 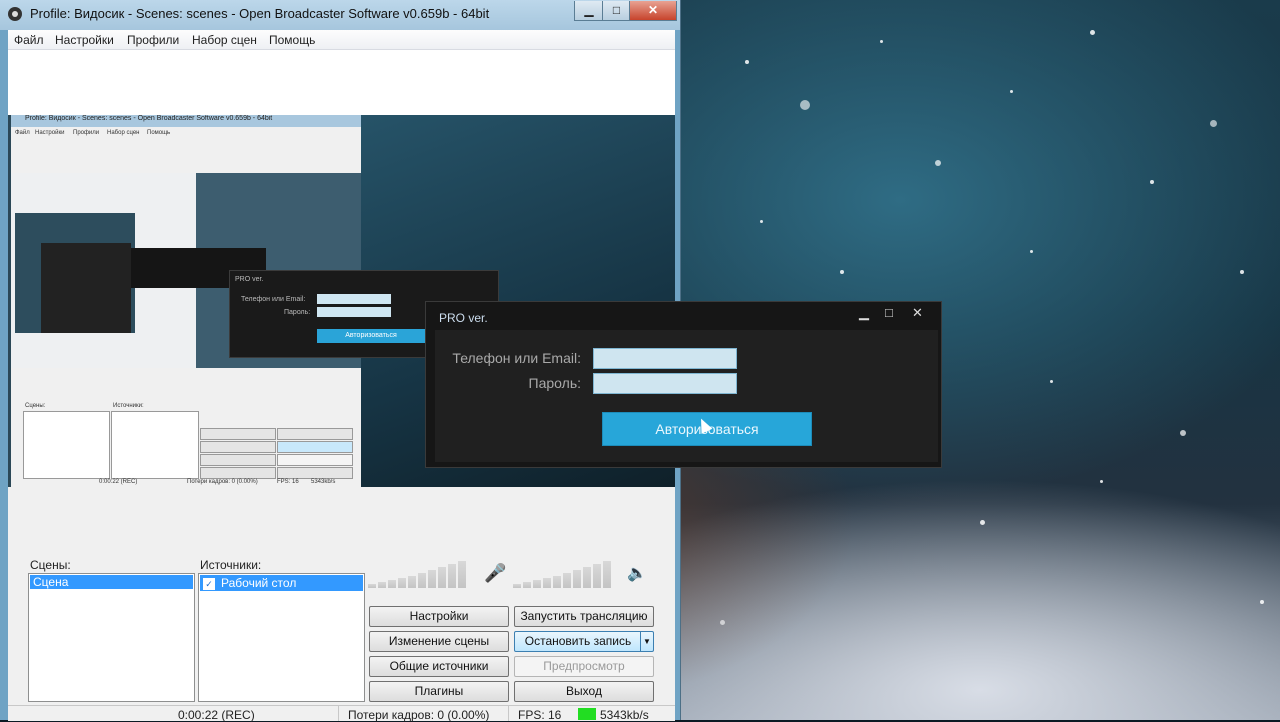 What do you see at coordinates (516, 358) in the screenshot?
I see `phone-label: Телефон или Email:` at bounding box center [516, 358].